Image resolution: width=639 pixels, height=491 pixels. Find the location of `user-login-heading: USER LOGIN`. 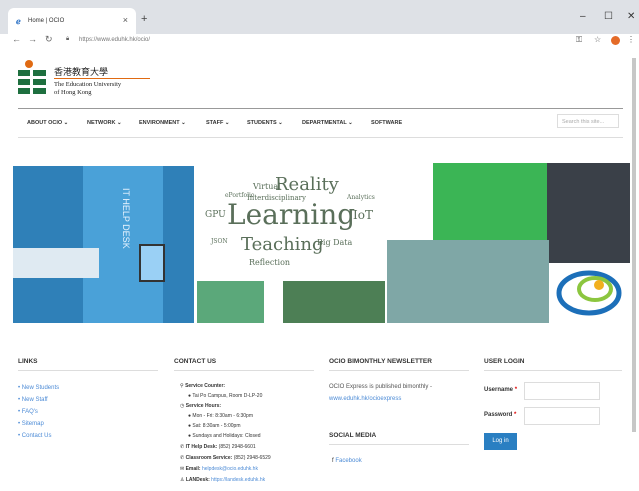

user-login-heading: USER LOGIN is located at coordinates (504, 361).